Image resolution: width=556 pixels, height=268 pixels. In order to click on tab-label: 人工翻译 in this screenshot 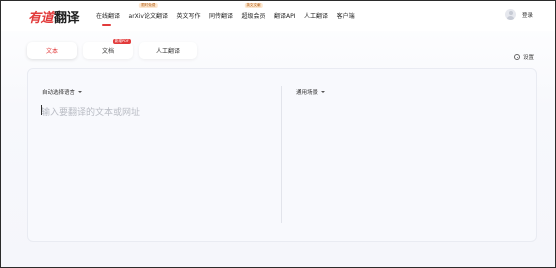, I will do `click(167, 51)`.